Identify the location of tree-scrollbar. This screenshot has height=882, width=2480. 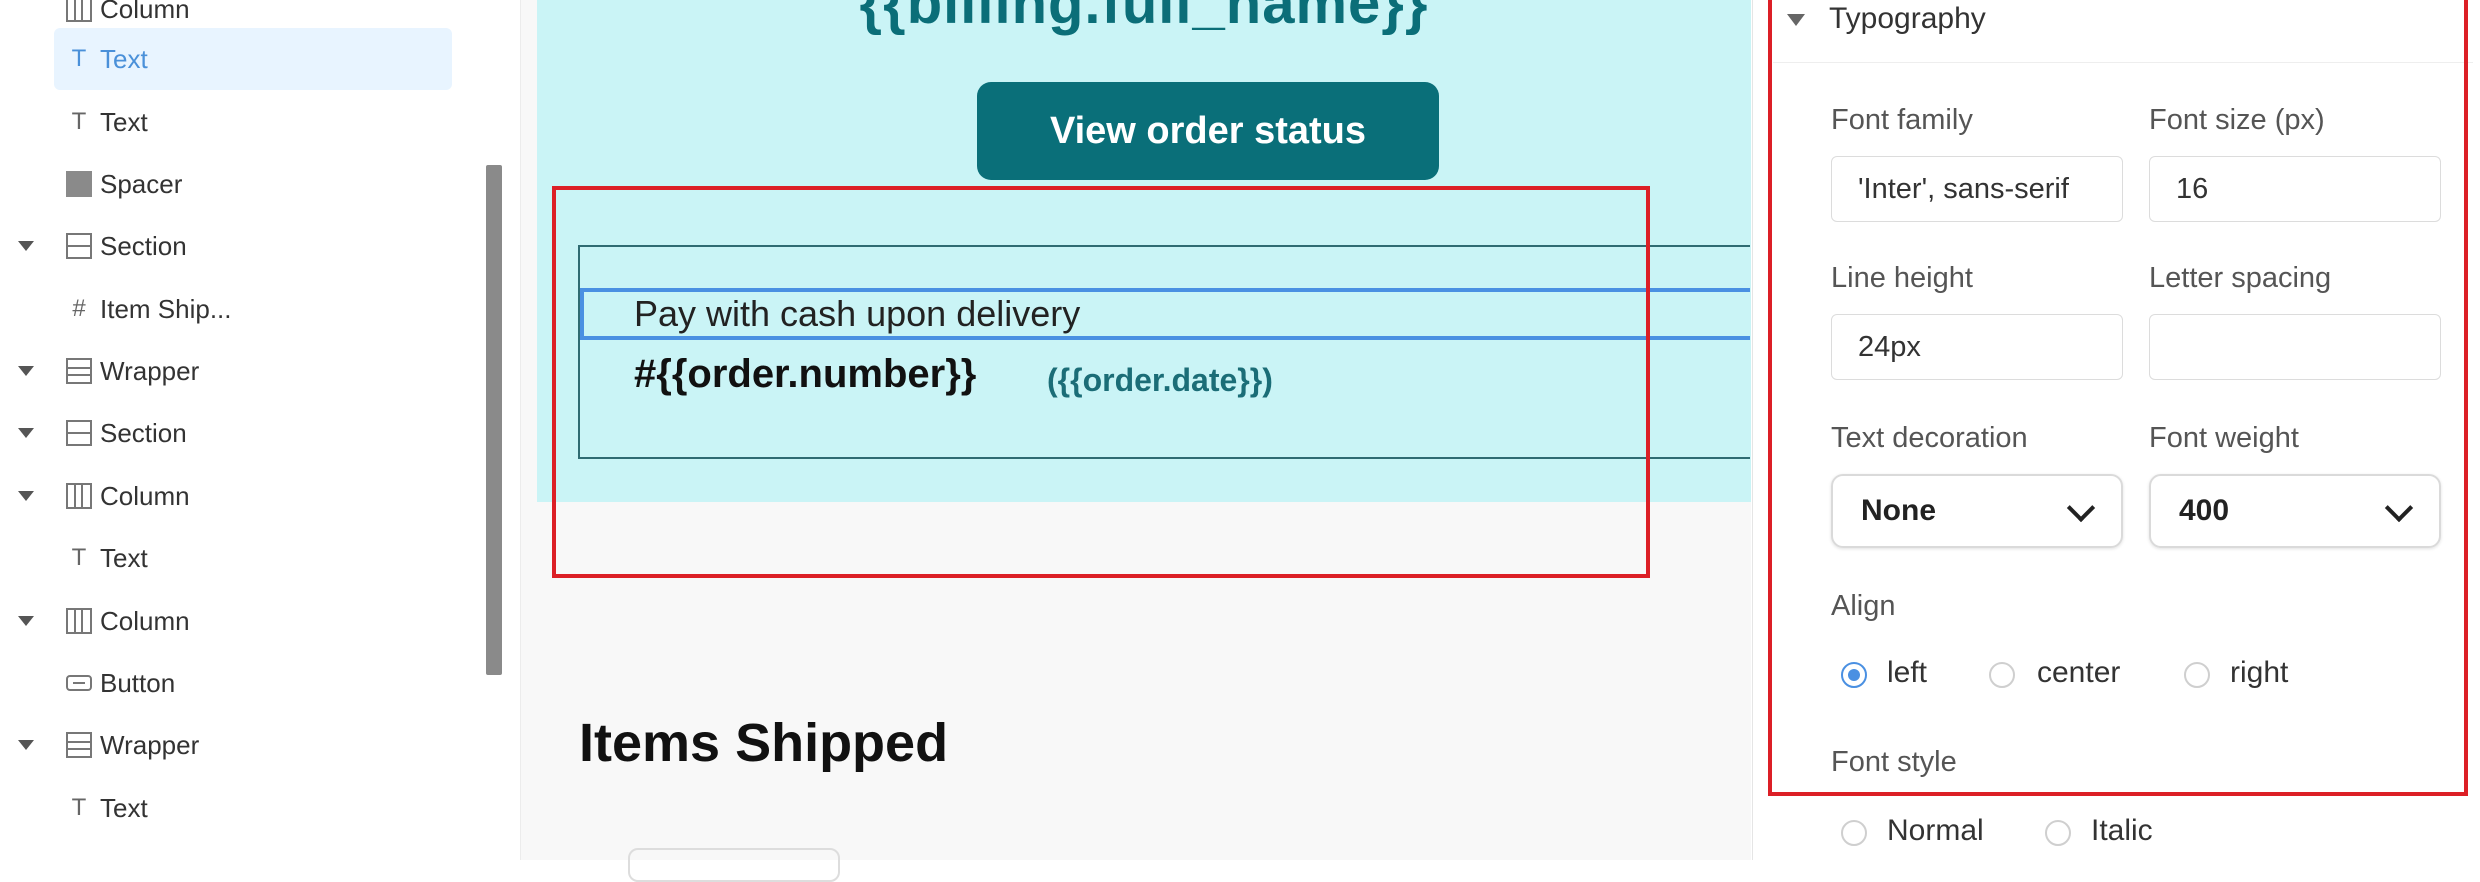
(494, 420).